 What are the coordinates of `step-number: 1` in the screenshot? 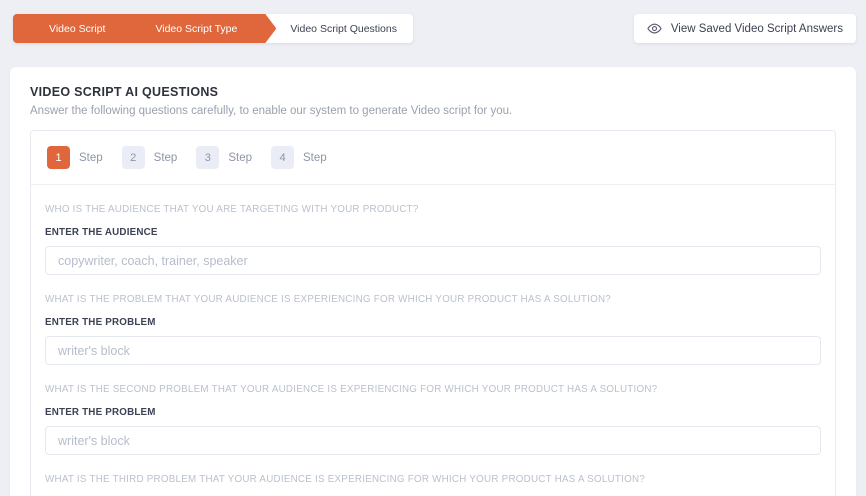 It's located at (58, 157).